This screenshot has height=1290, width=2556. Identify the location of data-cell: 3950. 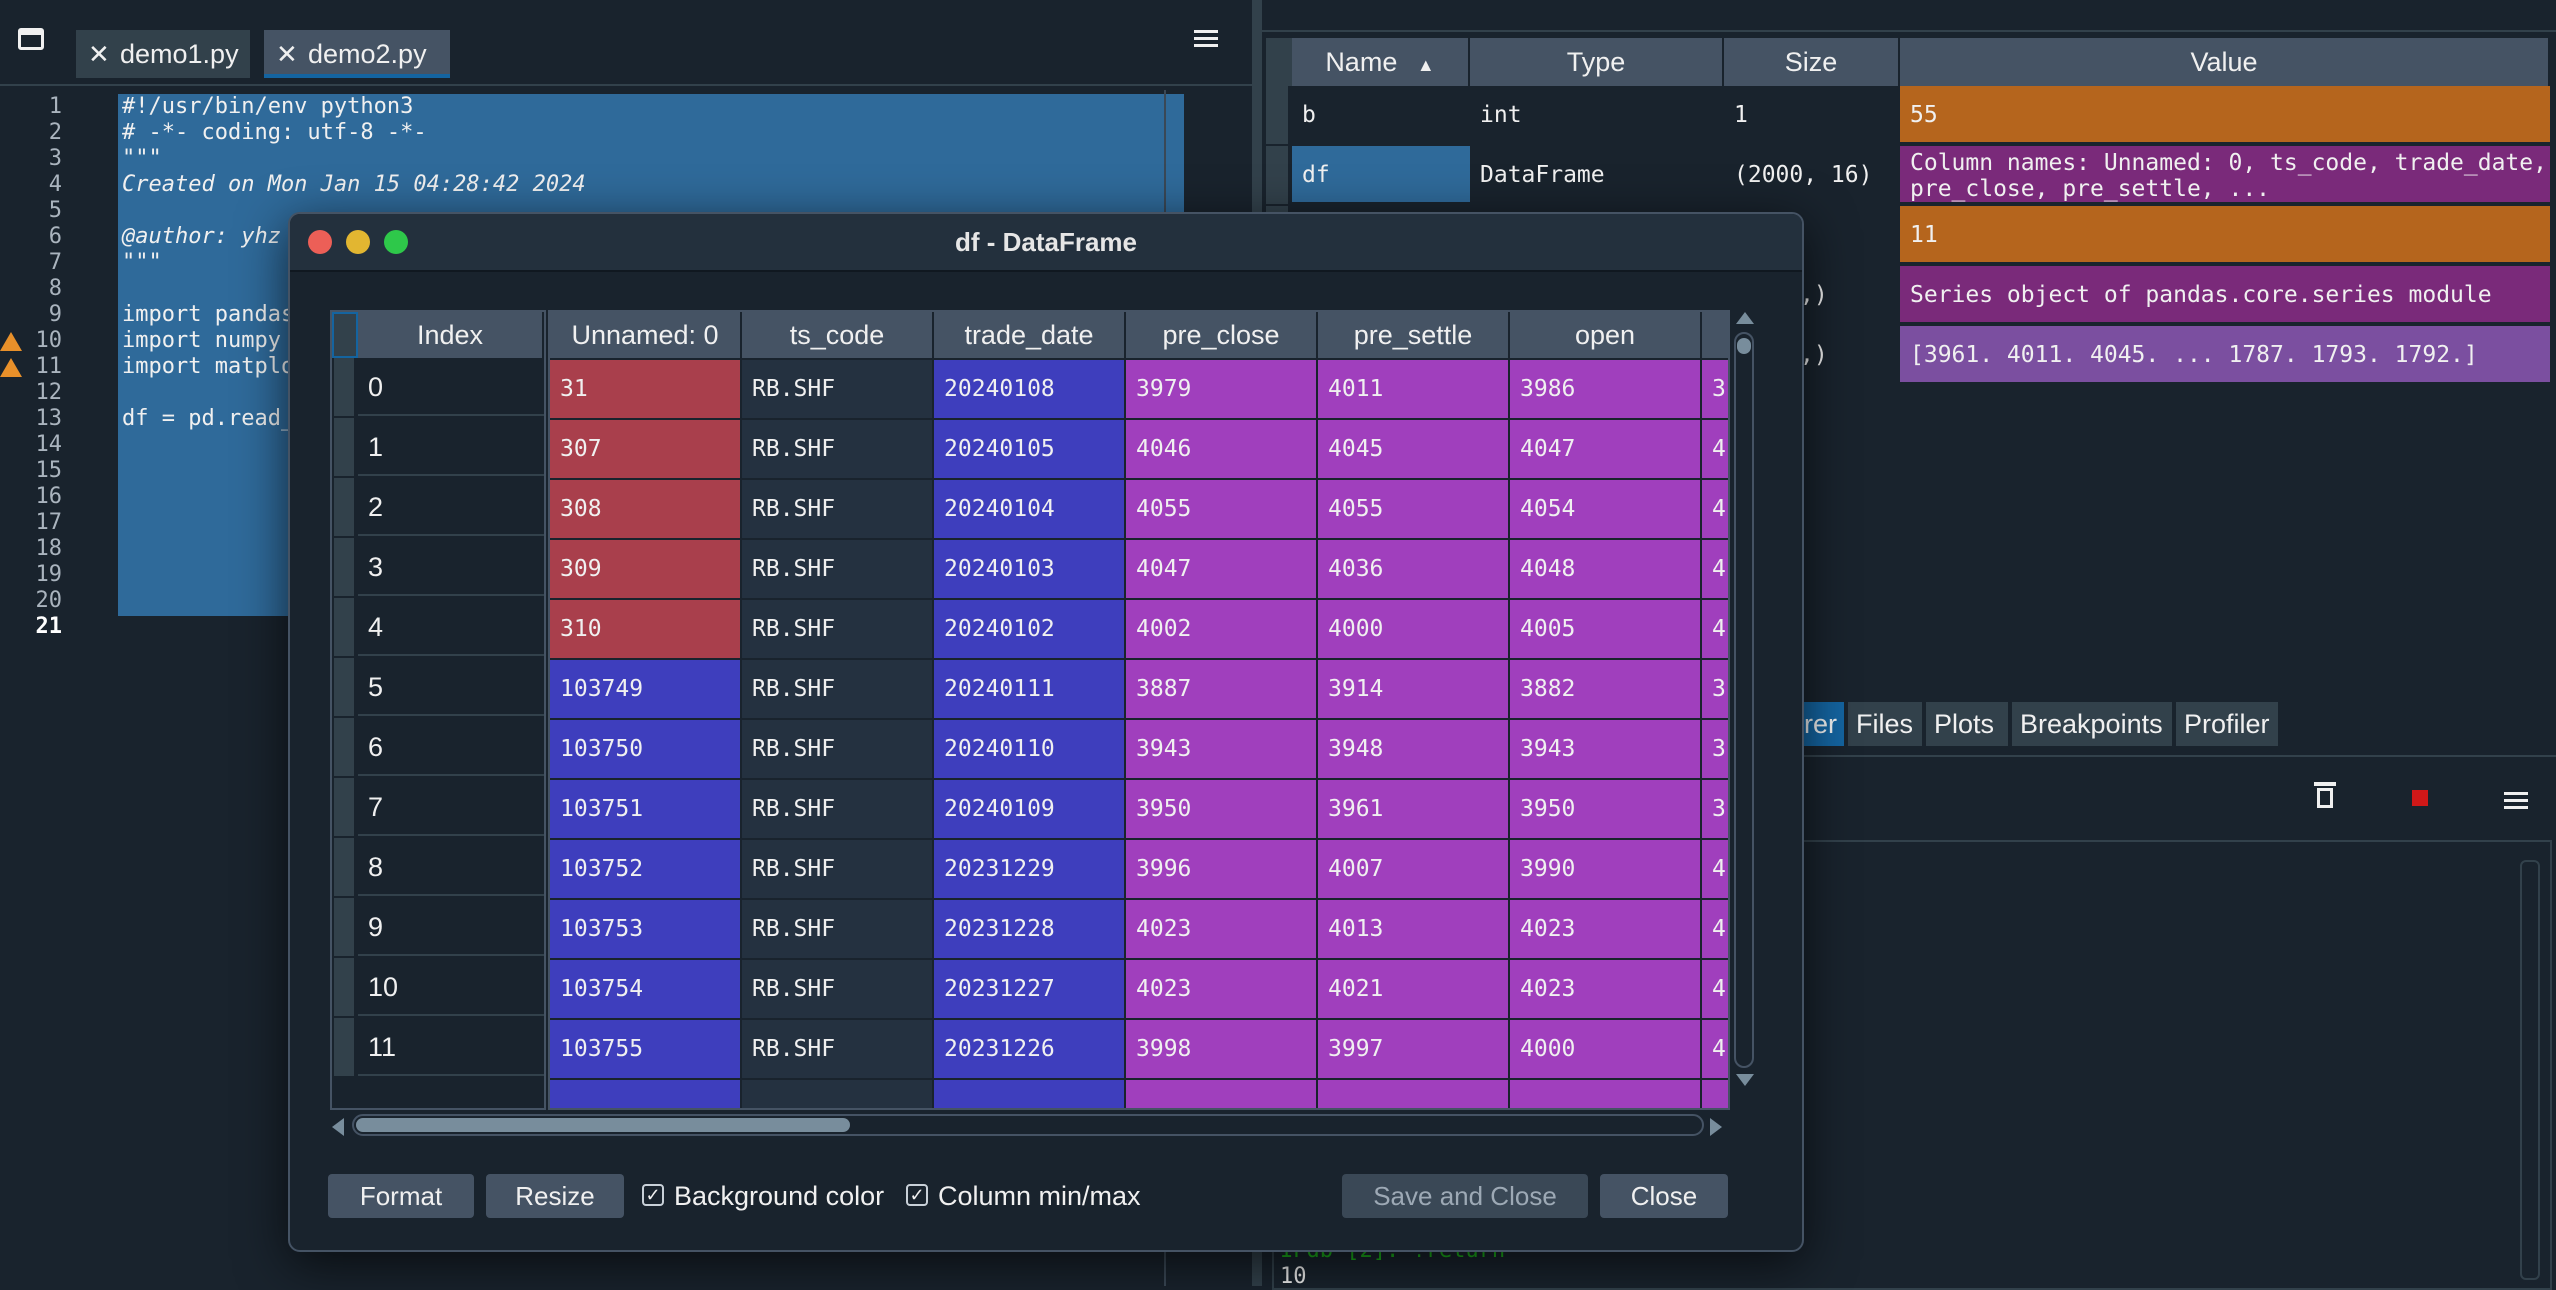
(1222, 810).